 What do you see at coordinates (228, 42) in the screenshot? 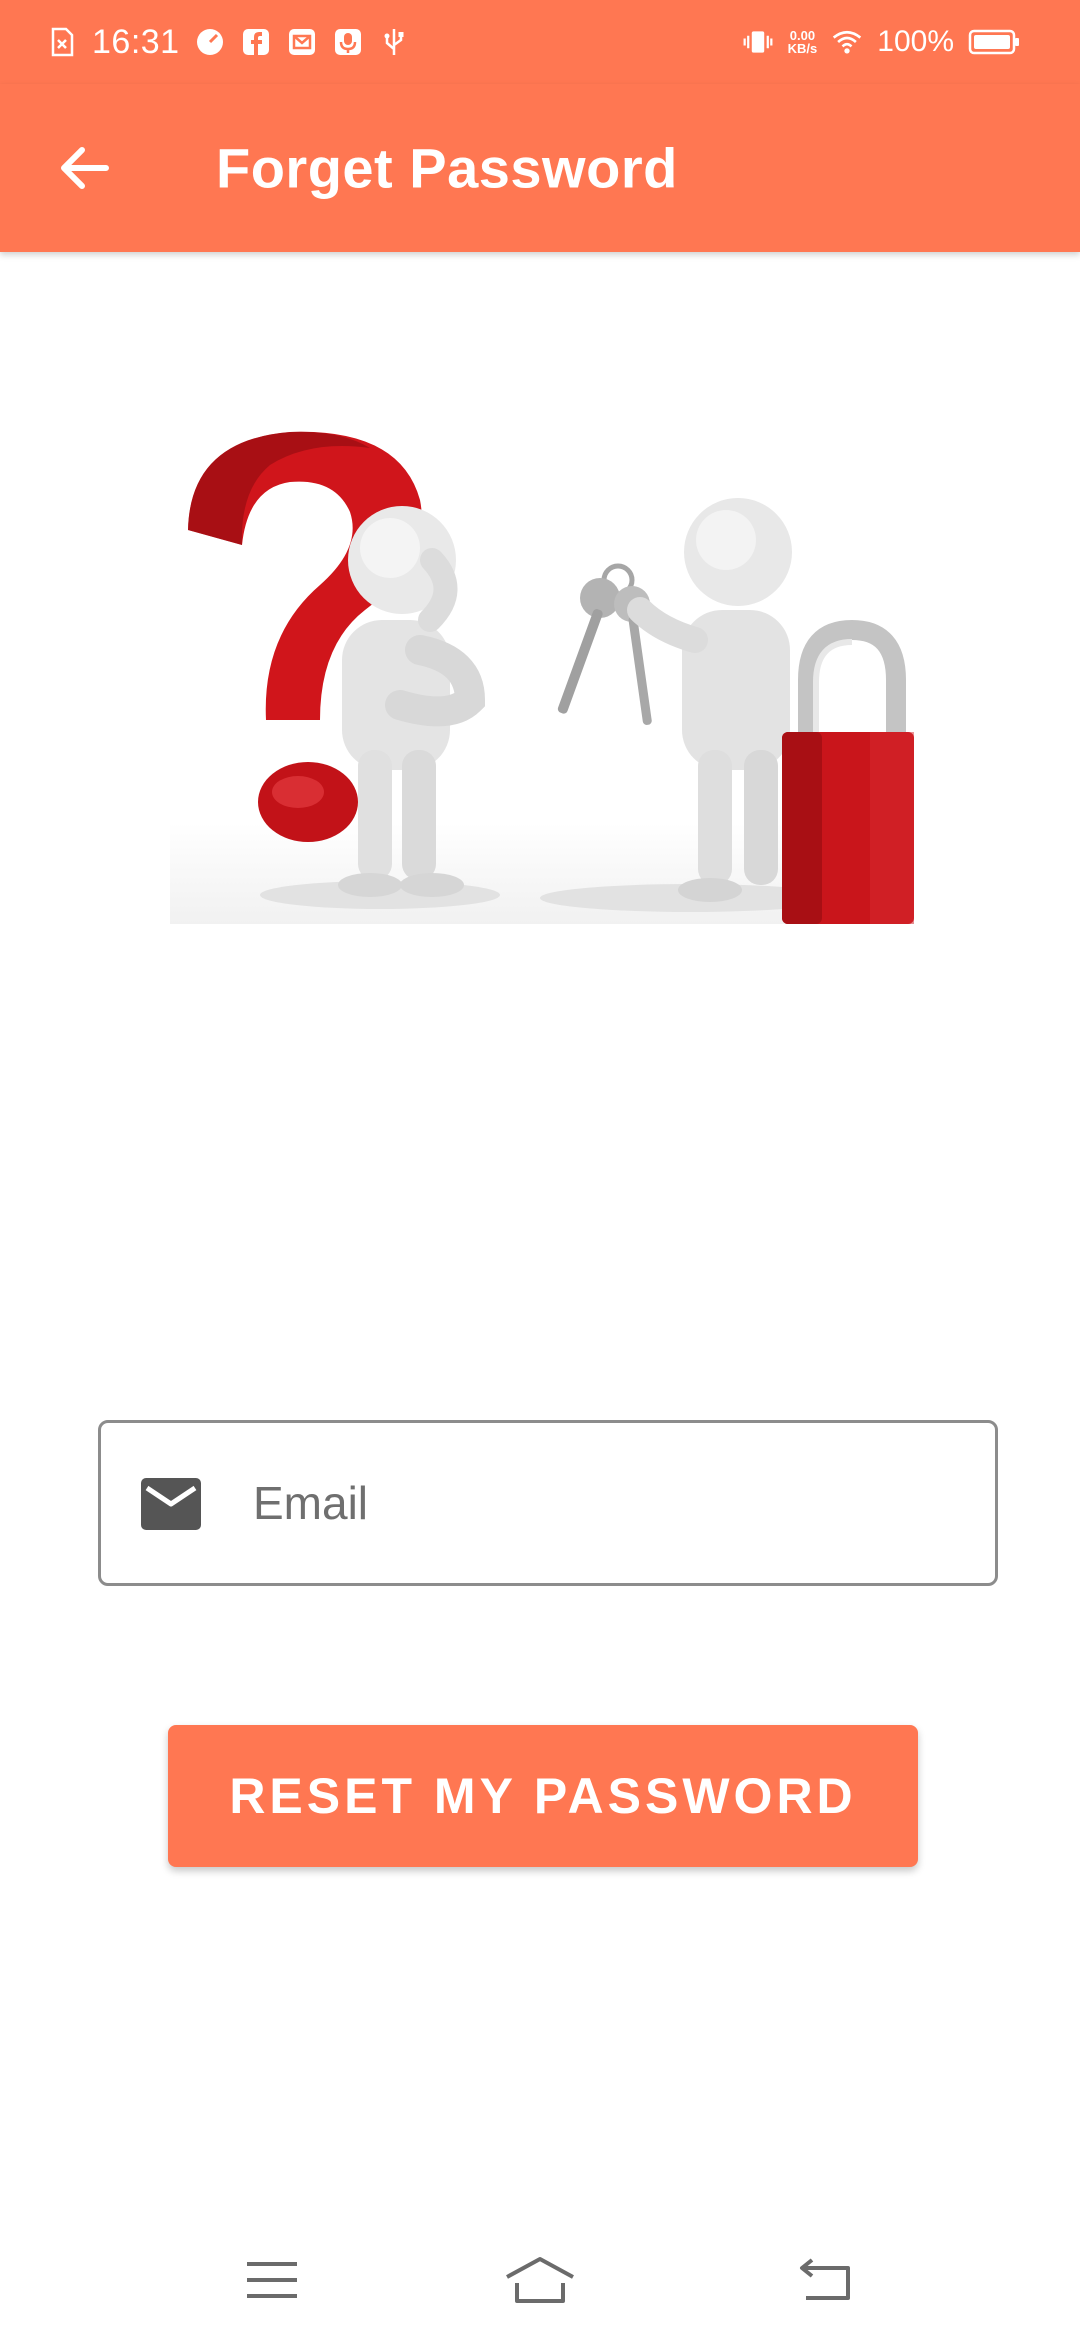
I see `status-left: 16:31` at bounding box center [228, 42].